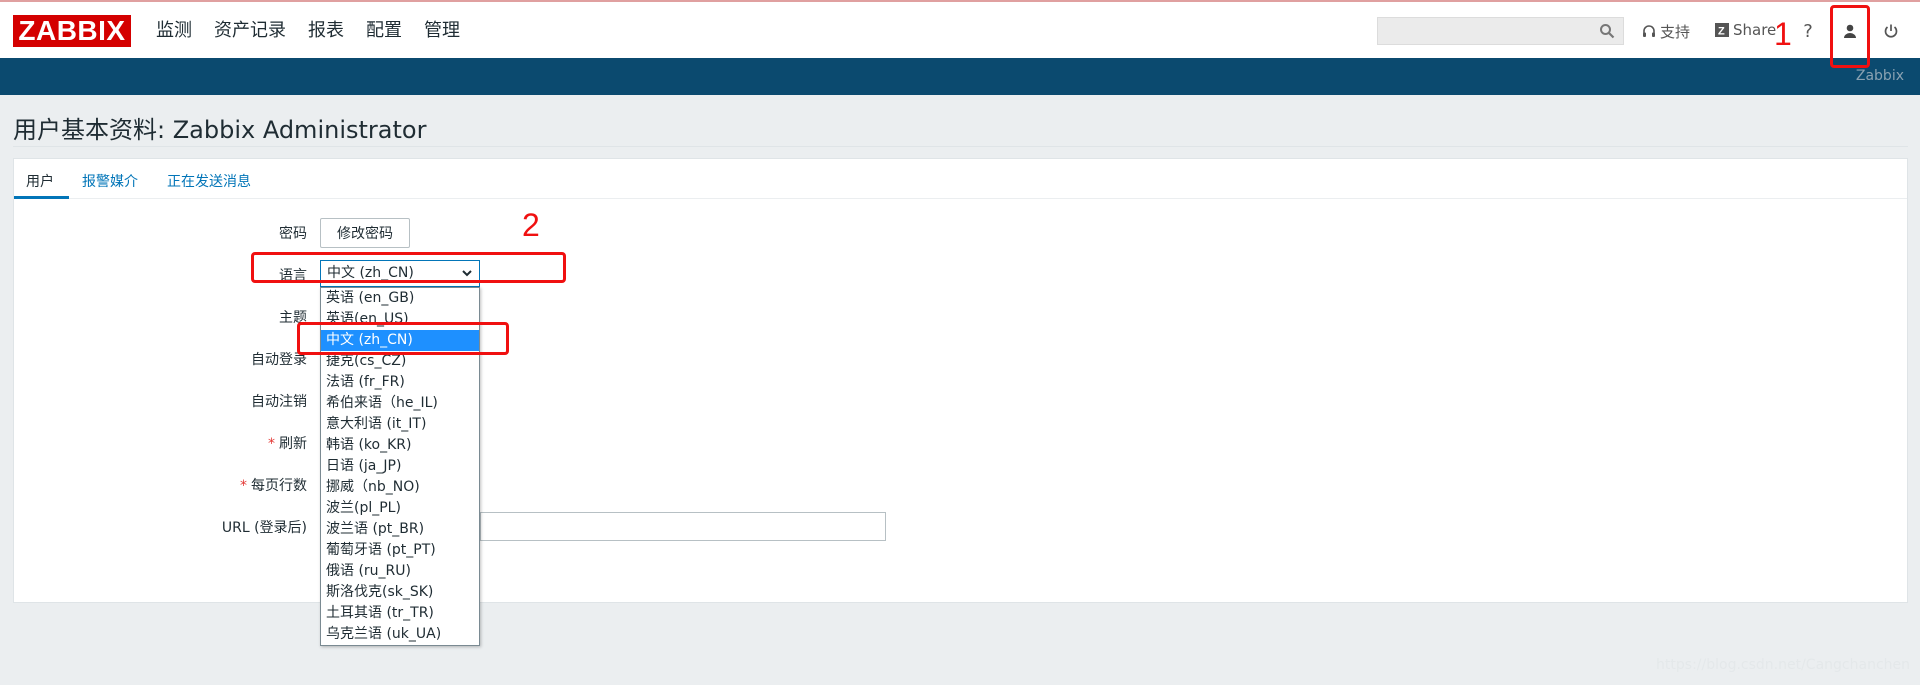 This screenshot has width=1920, height=685. What do you see at coordinates (442, 31) in the screenshot?
I see `nav-item-administration: 管理` at bounding box center [442, 31].